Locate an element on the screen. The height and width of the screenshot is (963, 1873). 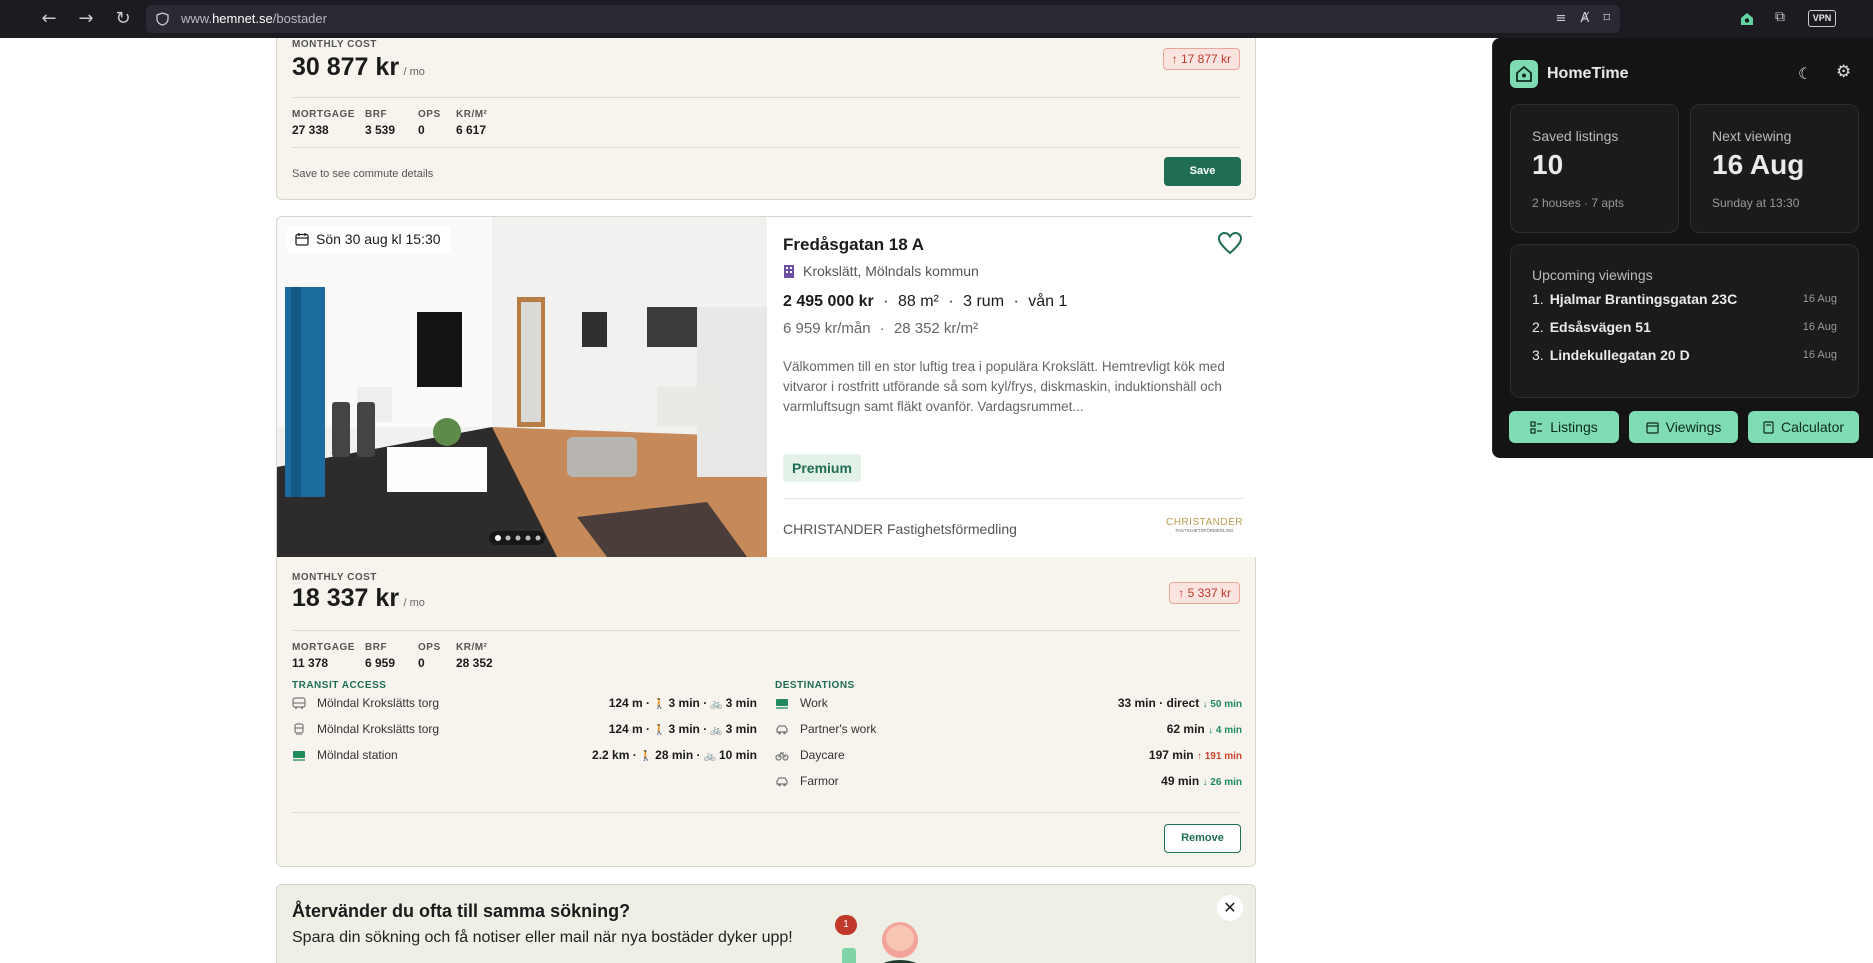
destination-time: 33 min · direct ↓ 50 min is located at coordinates (1179, 703).